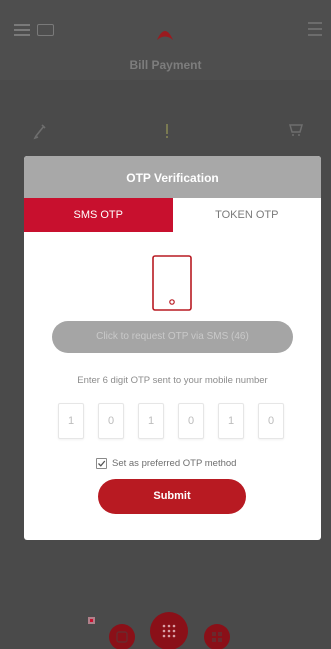 This screenshot has width=331, height=649. What do you see at coordinates (98, 215) in the screenshot?
I see `tab-sms-otp: SMS OTP` at bounding box center [98, 215].